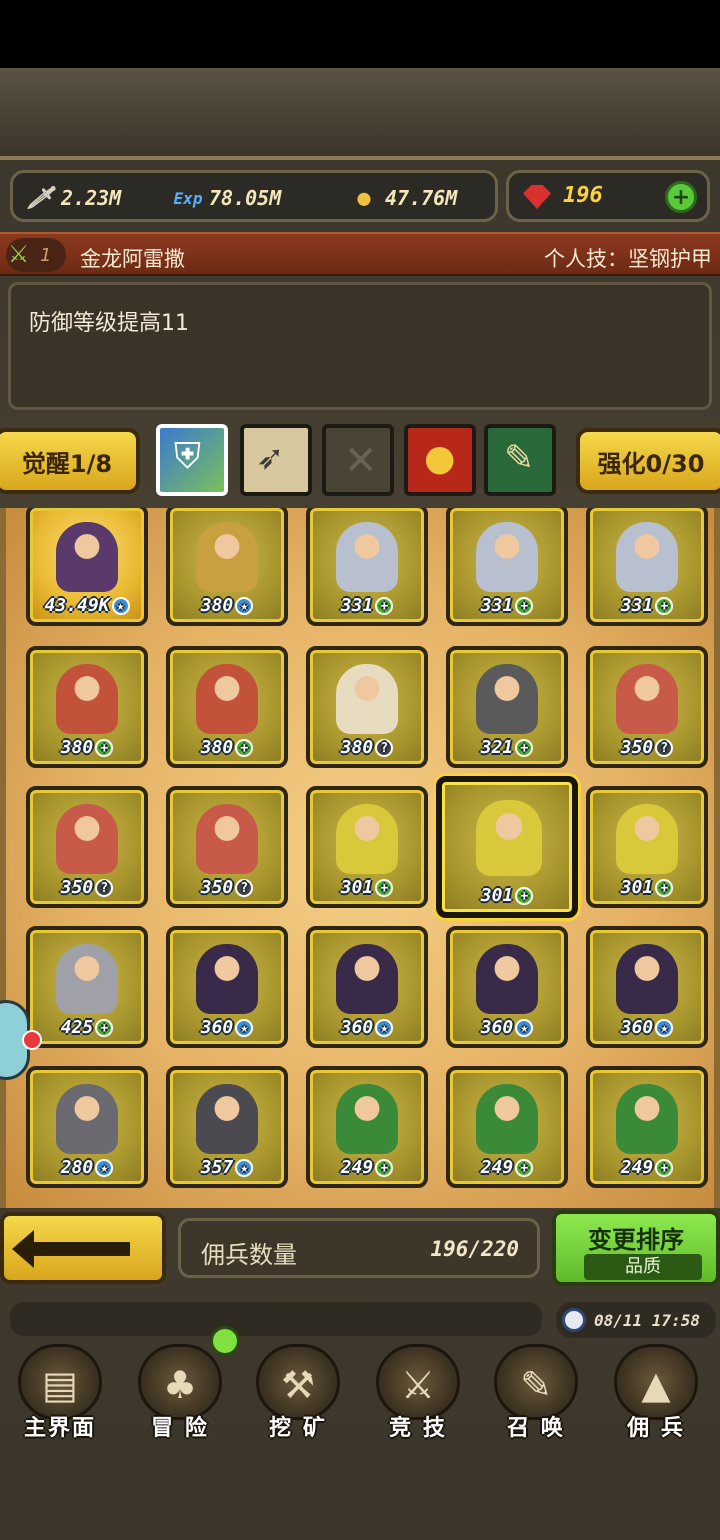 This screenshot has width=720, height=1540. Describe the element at coordinates (77, 605) in the screenshot. I see `mercenary-level-value: 43.49K` at that location.